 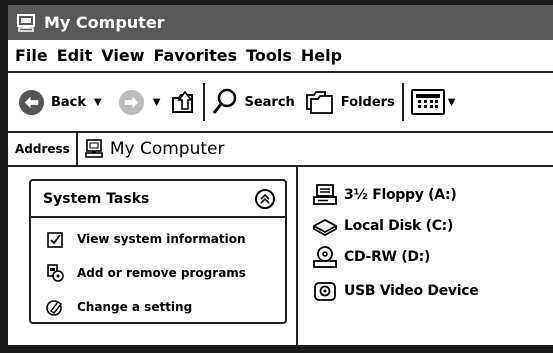 I want to click on address-field: My Computer, so click(x=315, y=149).